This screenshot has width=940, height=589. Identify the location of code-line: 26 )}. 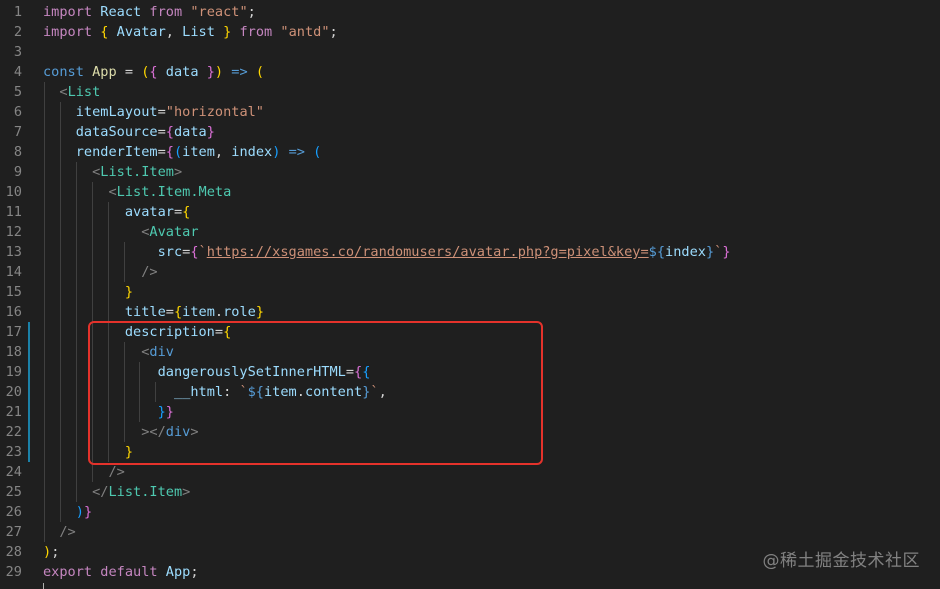
(470, 512).